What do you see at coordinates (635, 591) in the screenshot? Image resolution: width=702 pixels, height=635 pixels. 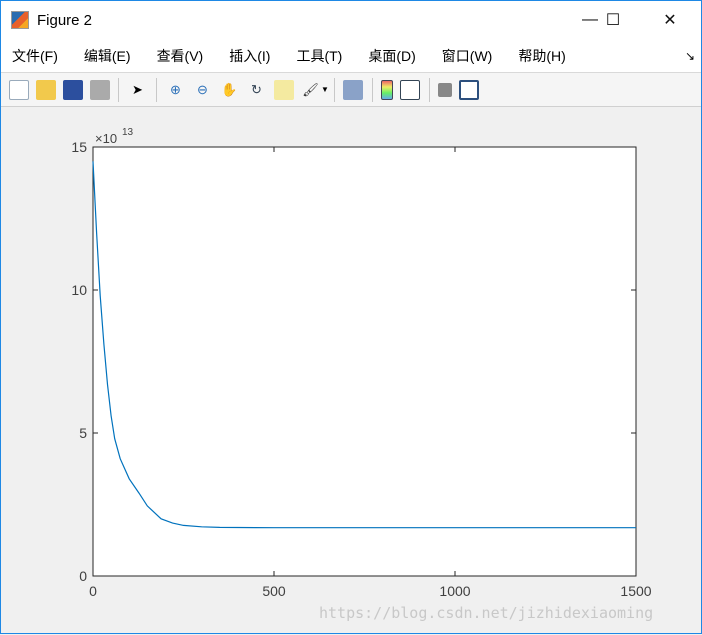 I see `x-tick-label: 1500` at bounding box center [635, 591].